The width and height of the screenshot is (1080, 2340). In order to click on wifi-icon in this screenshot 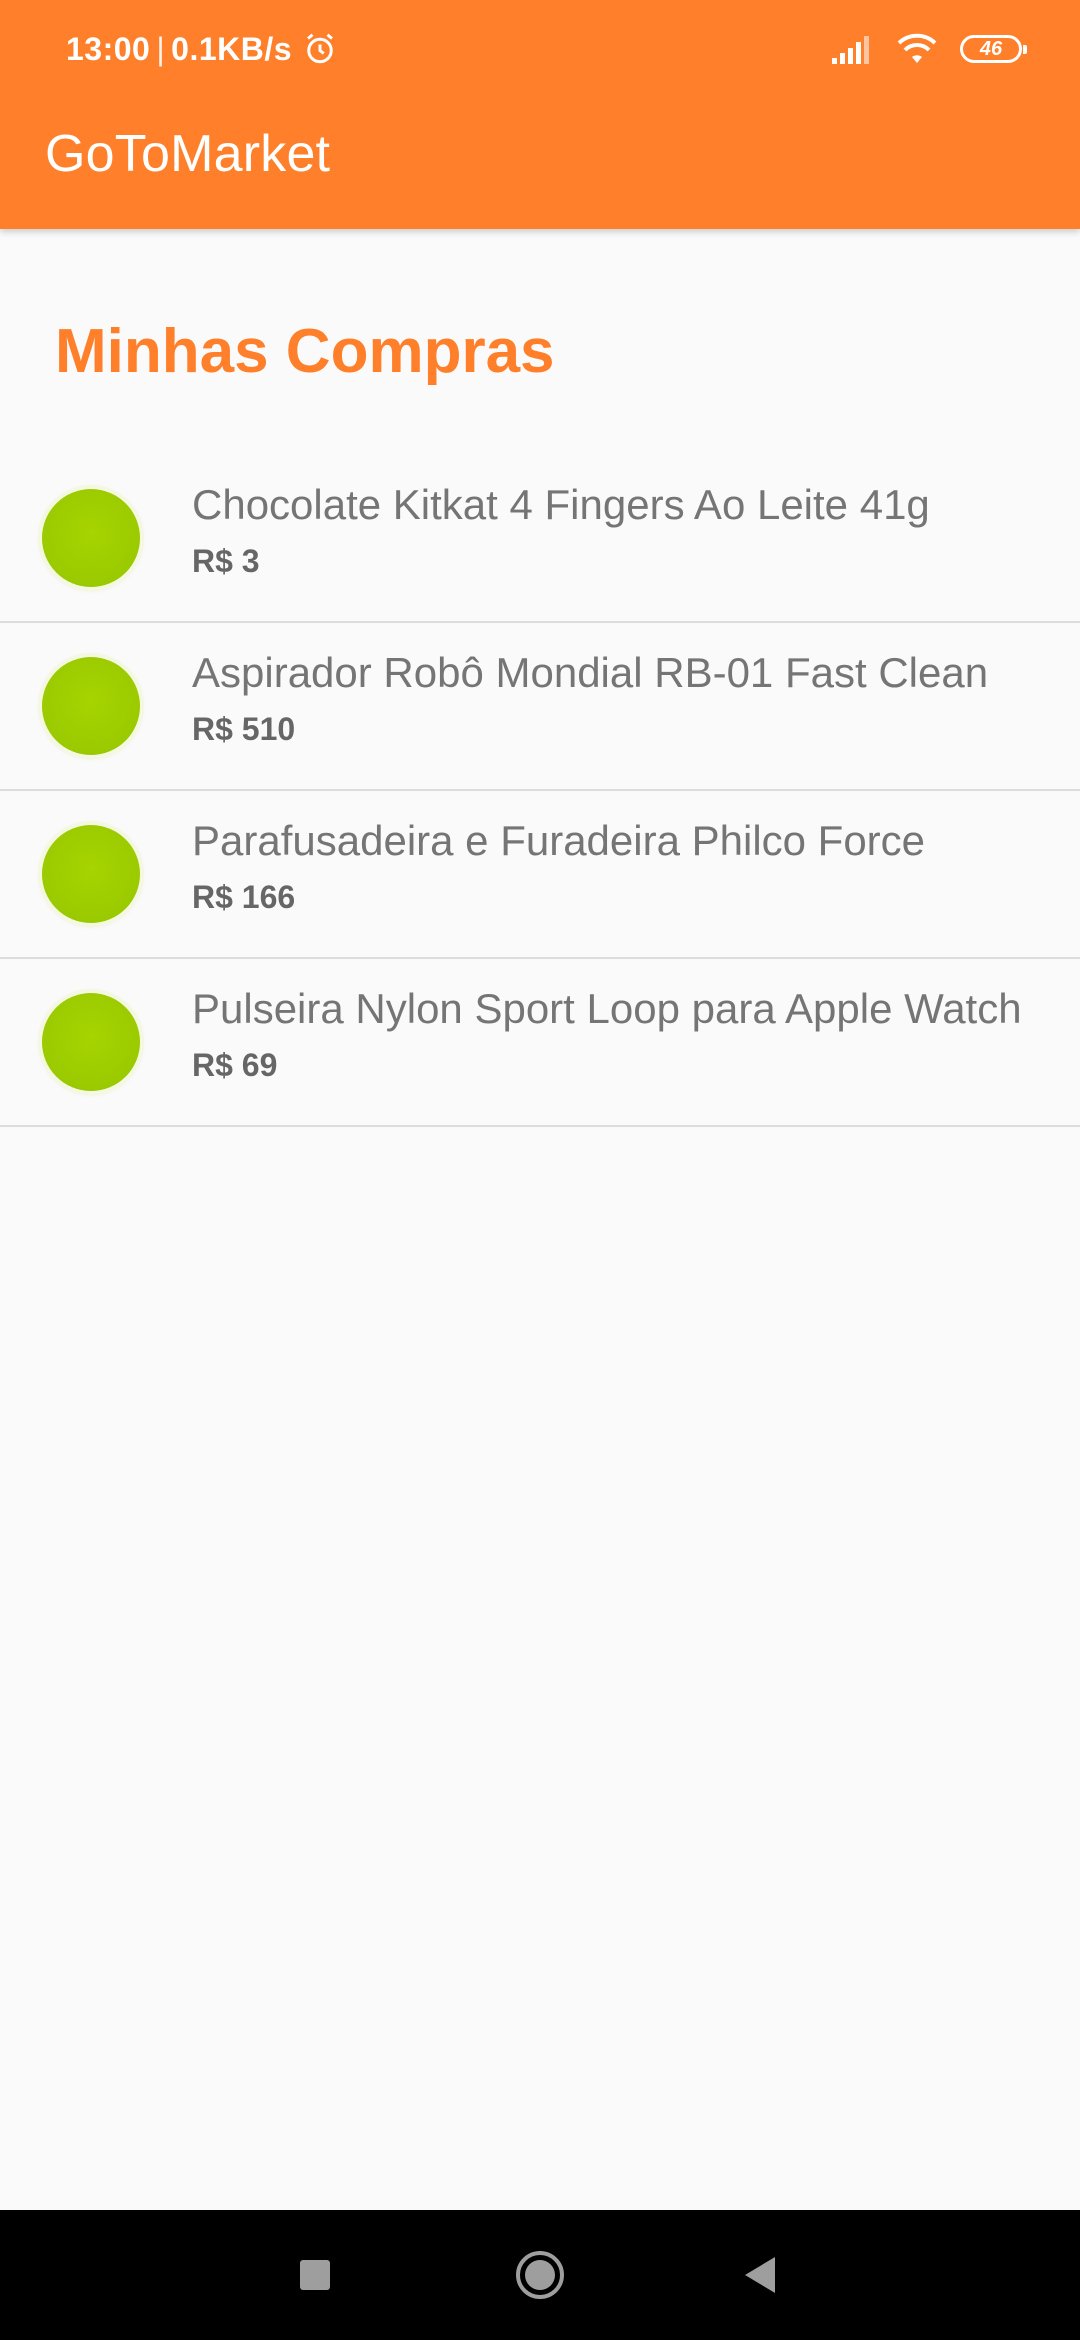, I will do `click(917, 49)`.